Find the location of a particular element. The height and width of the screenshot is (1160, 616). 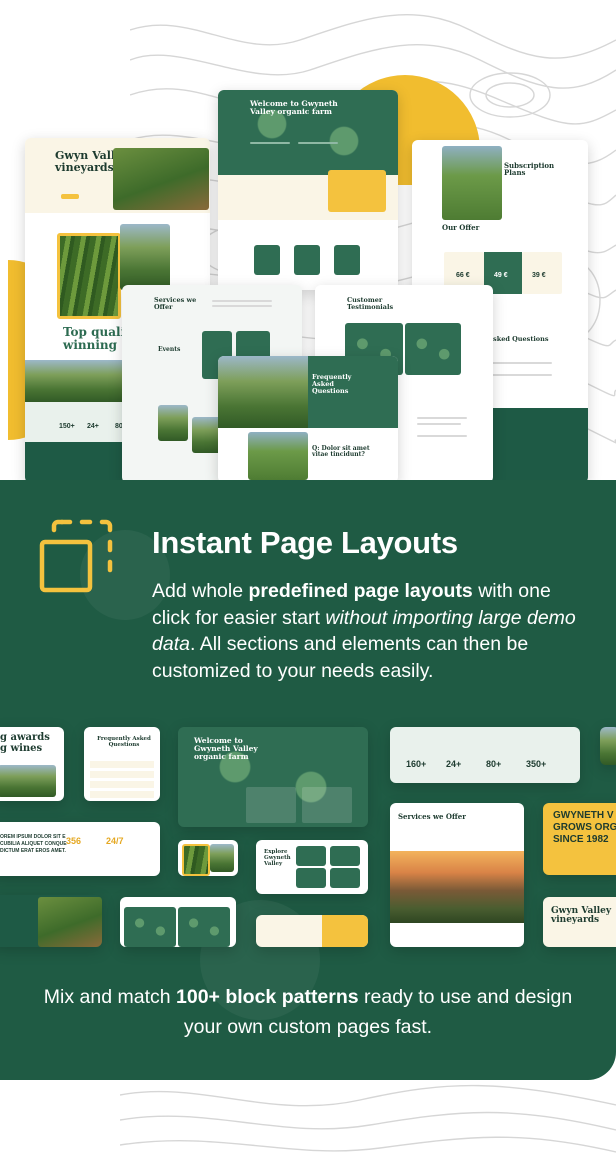

pattern-edge-image is located at coordinates (608, 746).